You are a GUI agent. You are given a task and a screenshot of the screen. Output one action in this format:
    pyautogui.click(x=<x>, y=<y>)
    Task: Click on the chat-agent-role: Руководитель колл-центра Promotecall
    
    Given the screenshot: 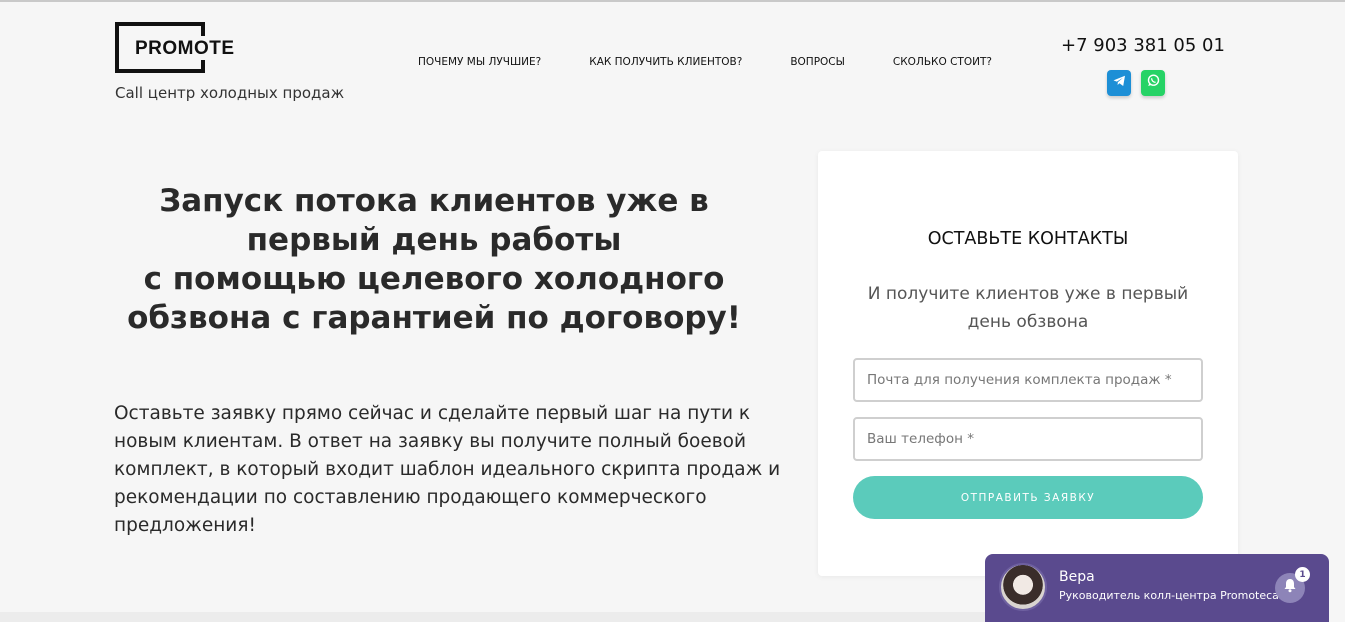 What is the action you would take?
    pyautogui.click(x=1172, y=595)
    